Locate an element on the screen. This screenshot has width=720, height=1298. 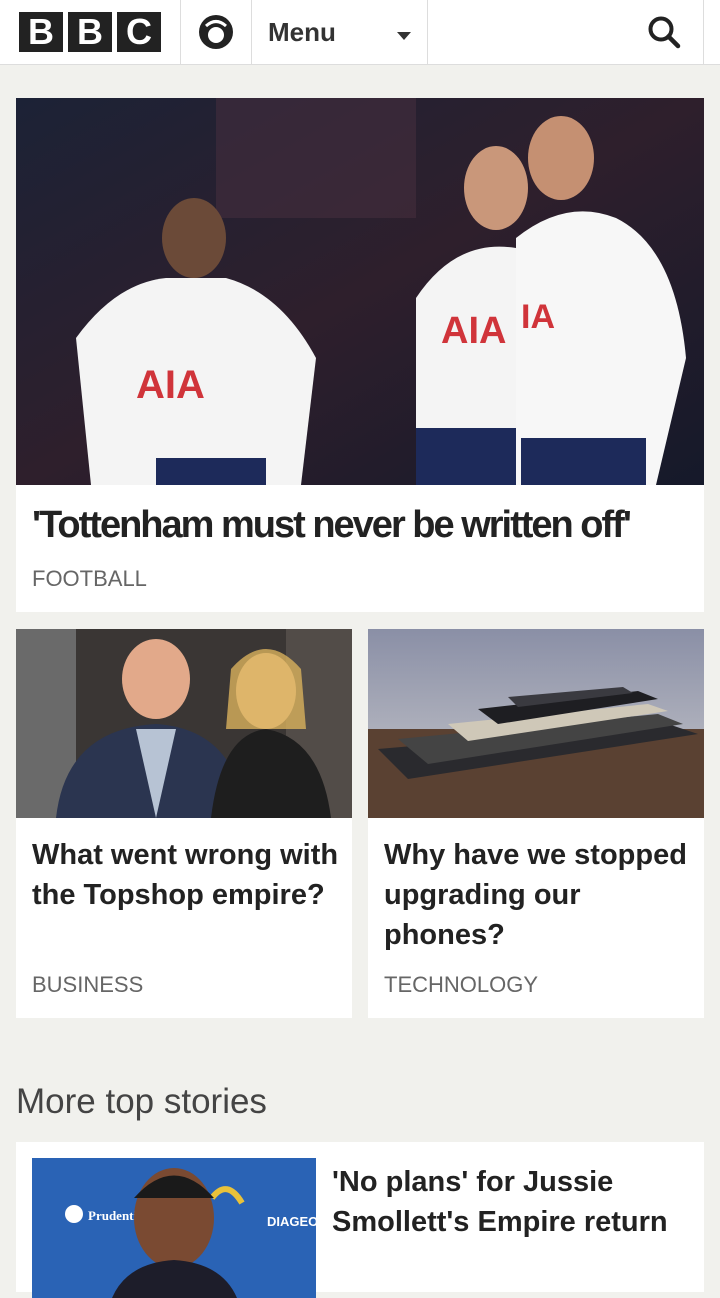
story-image-topshop is located at coordinates (184, 723).